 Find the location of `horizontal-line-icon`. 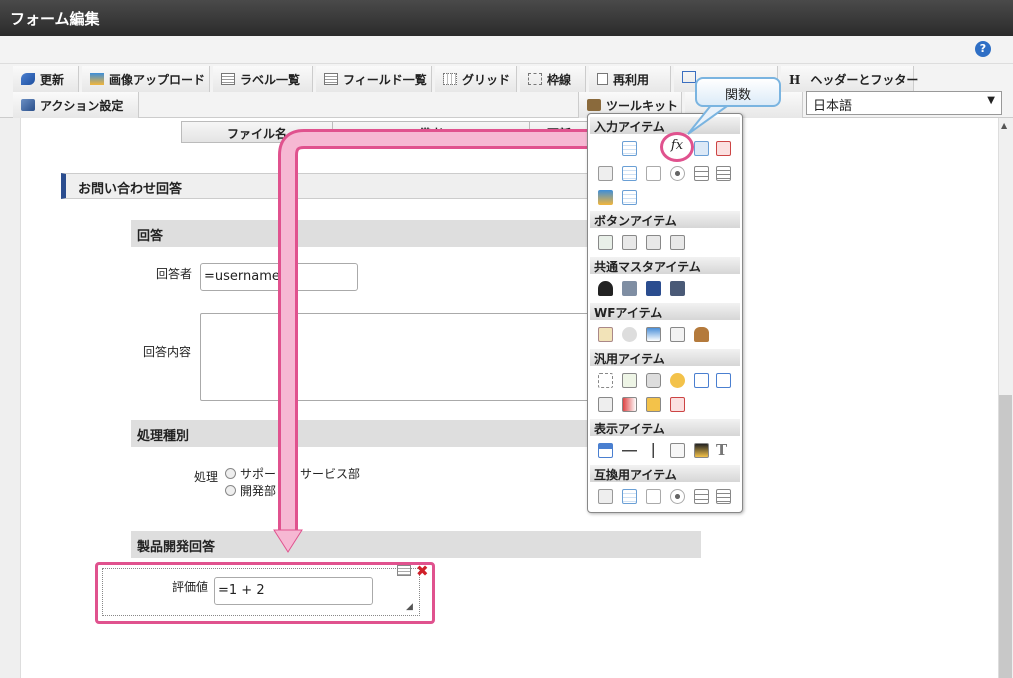

horizontal-line-icon is located at coordinates (629, 450).